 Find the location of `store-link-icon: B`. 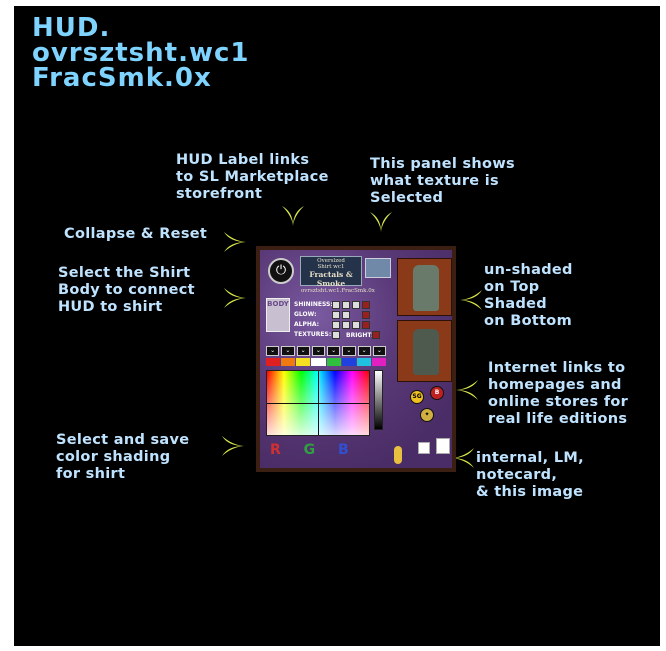

store-link-icon: B is located at coordinates (437, 393).